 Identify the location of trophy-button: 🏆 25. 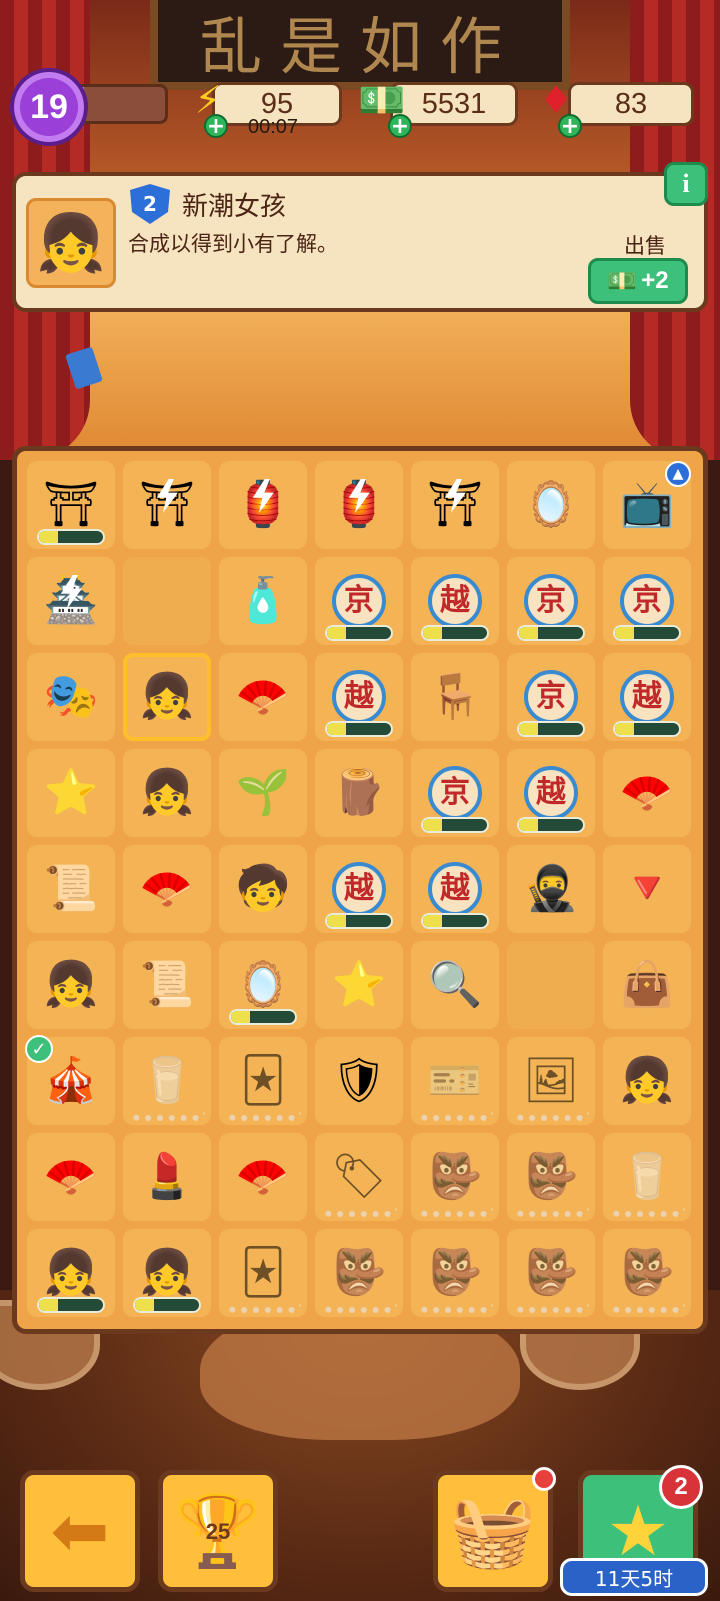
(218, 1531).